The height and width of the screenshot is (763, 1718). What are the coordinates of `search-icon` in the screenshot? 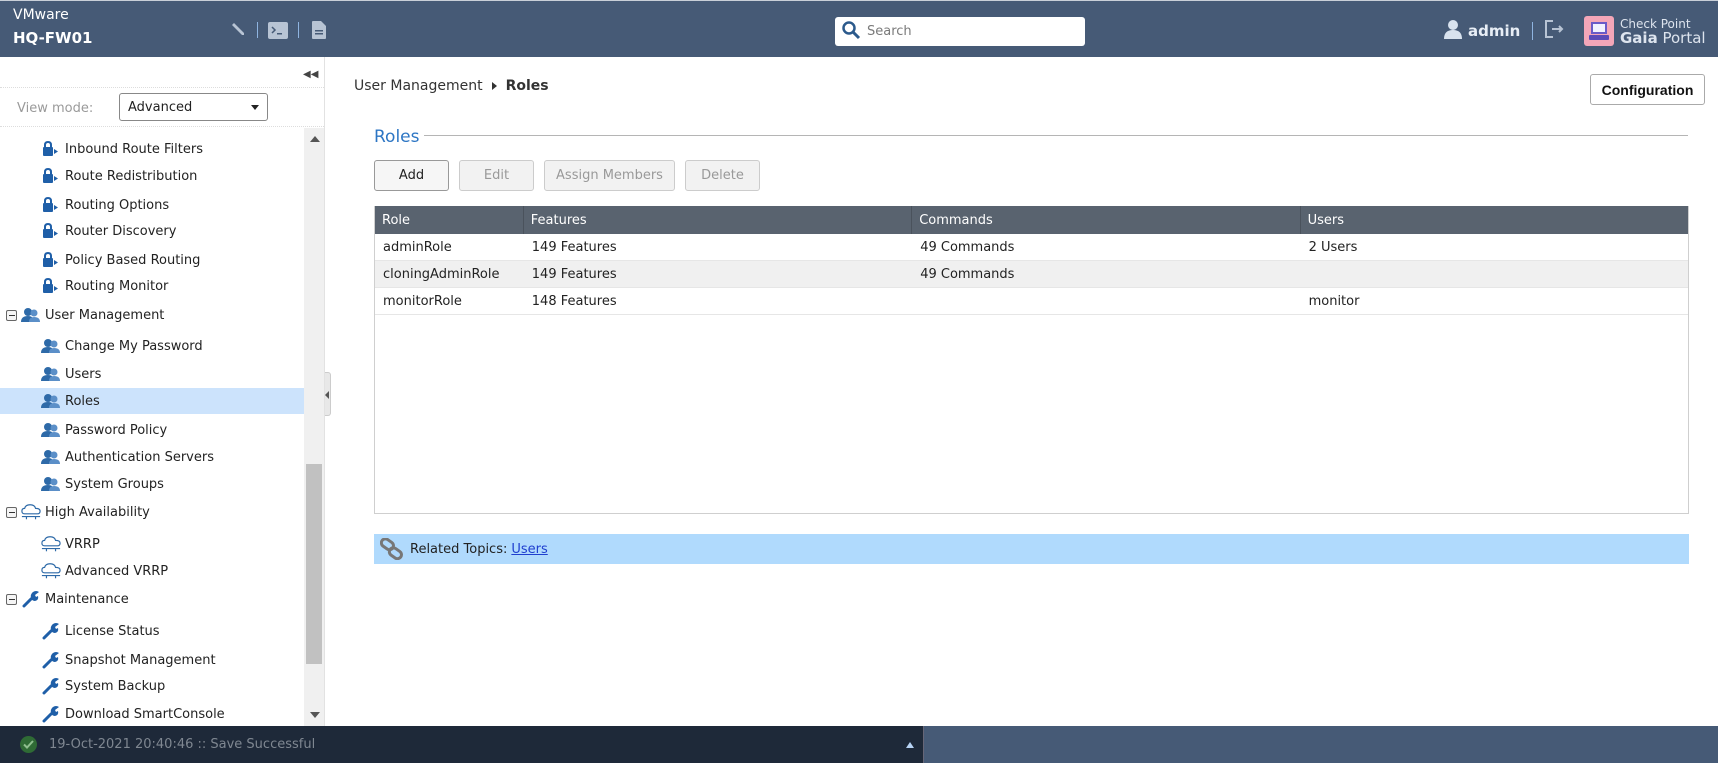 It's located at (851, 32).